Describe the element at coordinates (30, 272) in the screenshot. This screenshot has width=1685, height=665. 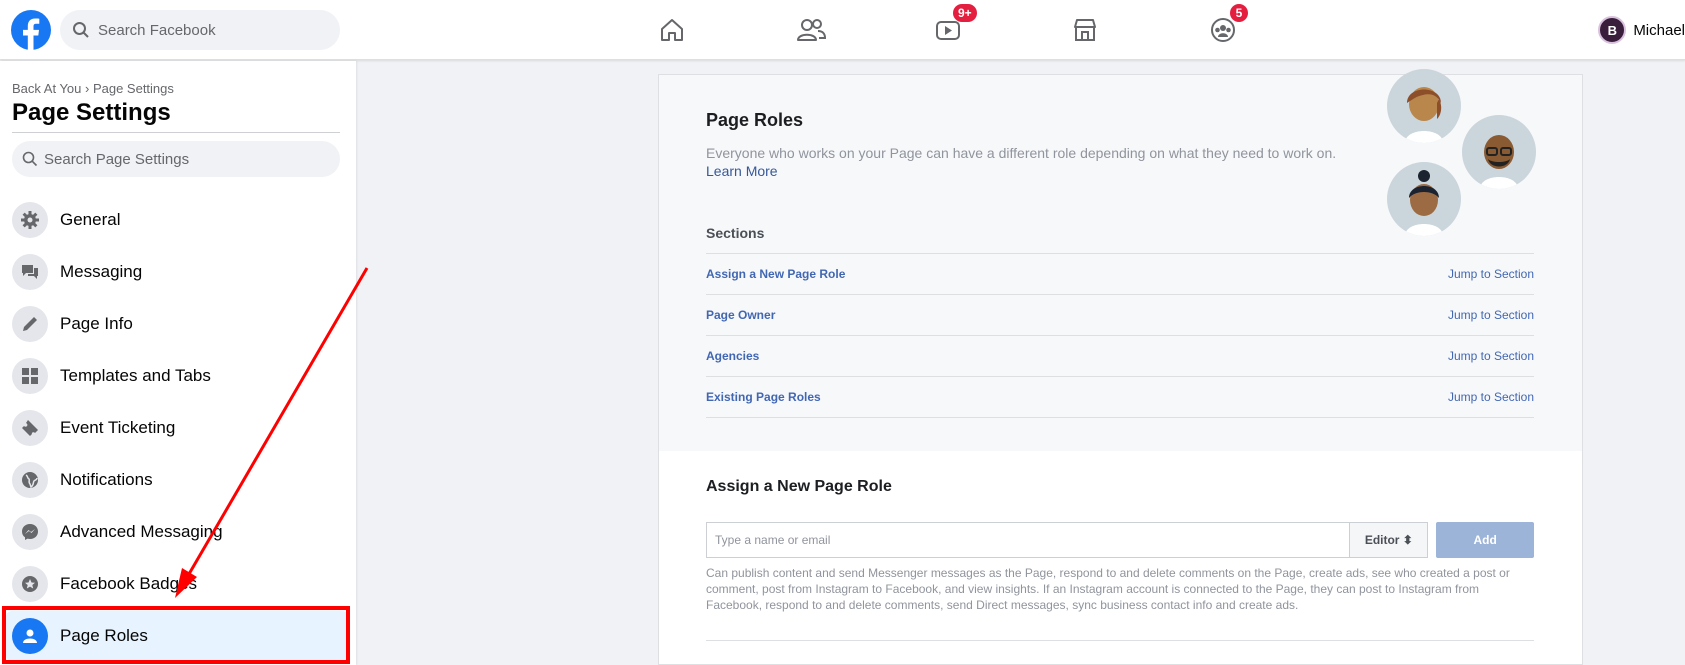
I see `chat-icon` at that location.